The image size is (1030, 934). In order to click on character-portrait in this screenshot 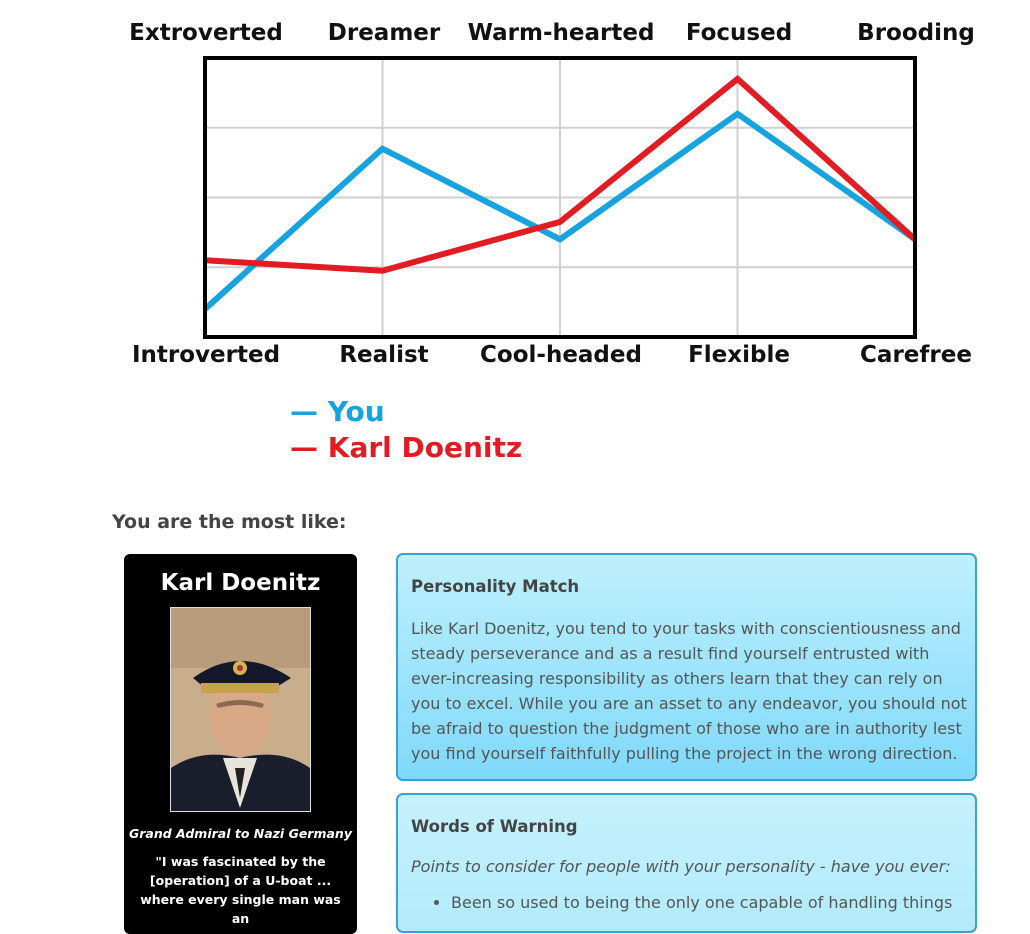, I will do `click(240, 709)`.